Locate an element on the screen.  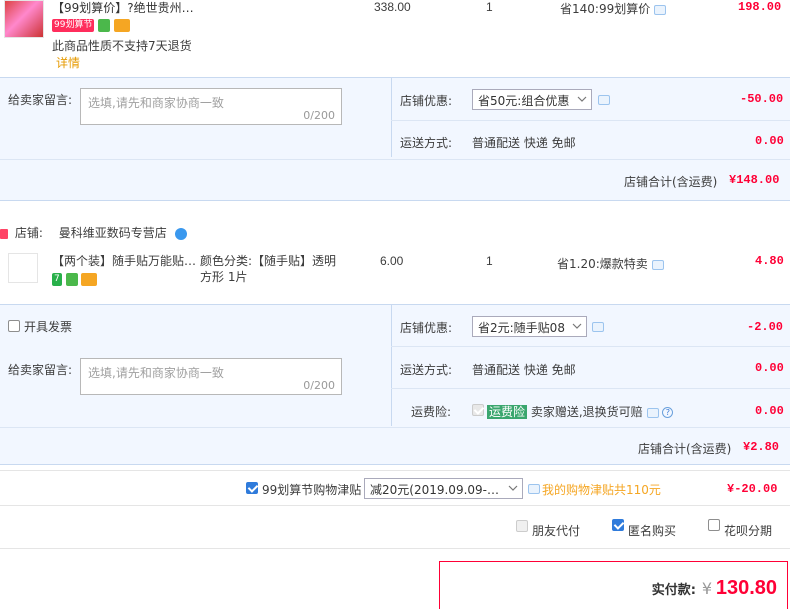
seven-day-return-icon: 7 is located at coordinates (57, 279).